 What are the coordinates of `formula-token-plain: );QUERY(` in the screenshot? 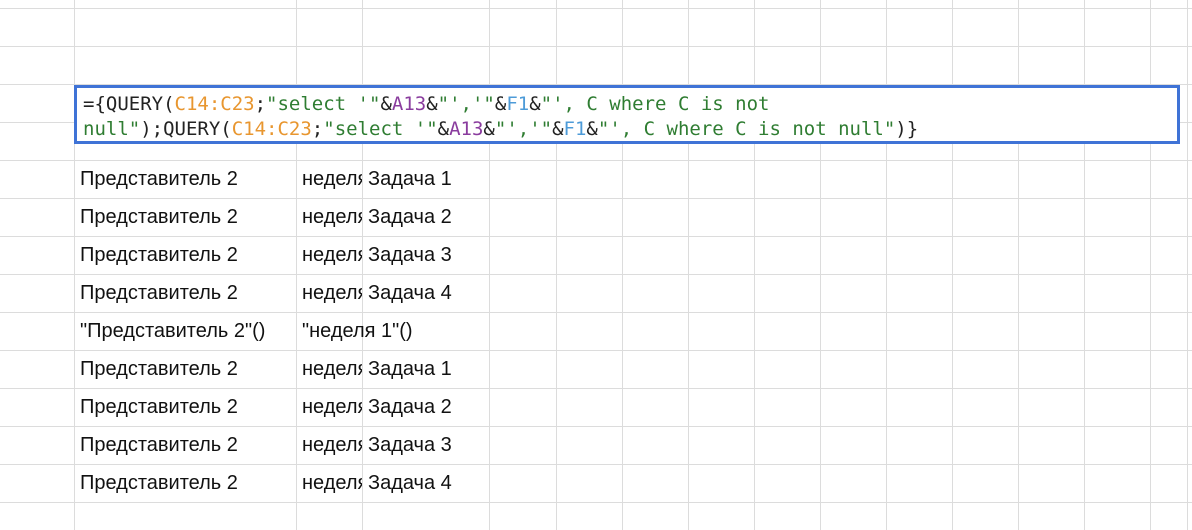 It's located at (186, 129).